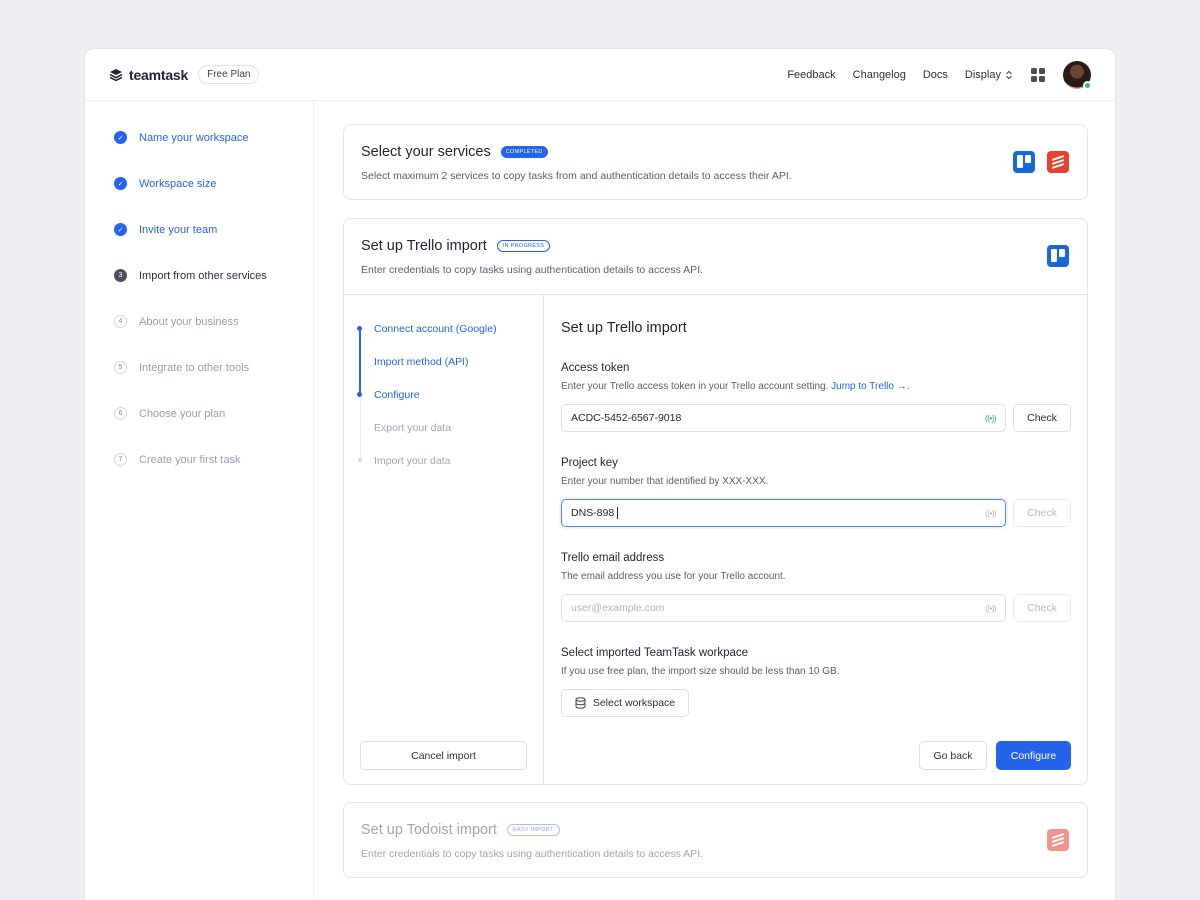  Describe the element at coordinates (626, 418) in the screenshot. I see `access-token-value: ACDC-5452-6567-9018` at that location.